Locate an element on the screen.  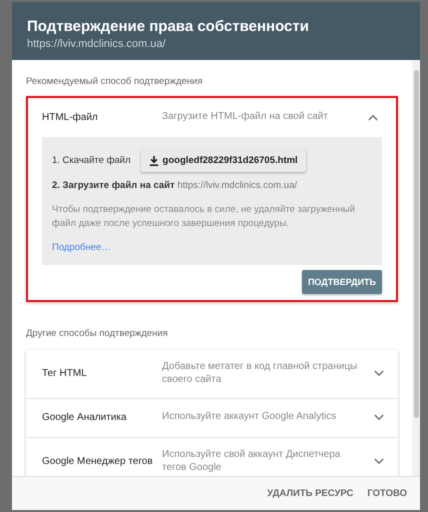
method-name: Google Аналитика is located at coordinates (84, 418).